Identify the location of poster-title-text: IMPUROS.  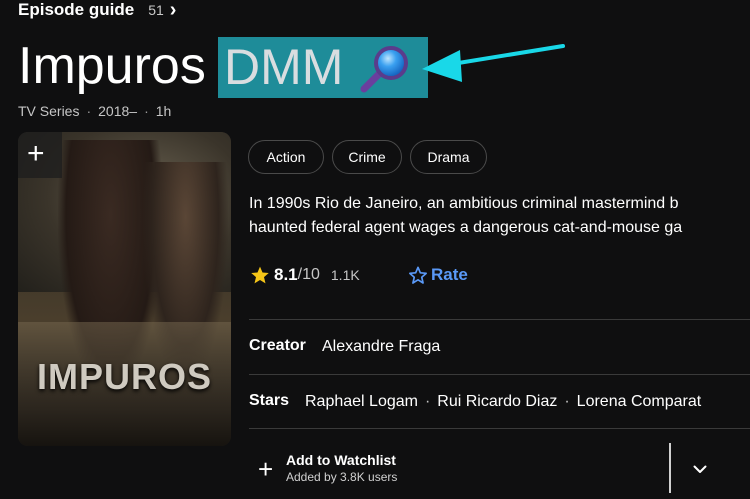
(124, 376).